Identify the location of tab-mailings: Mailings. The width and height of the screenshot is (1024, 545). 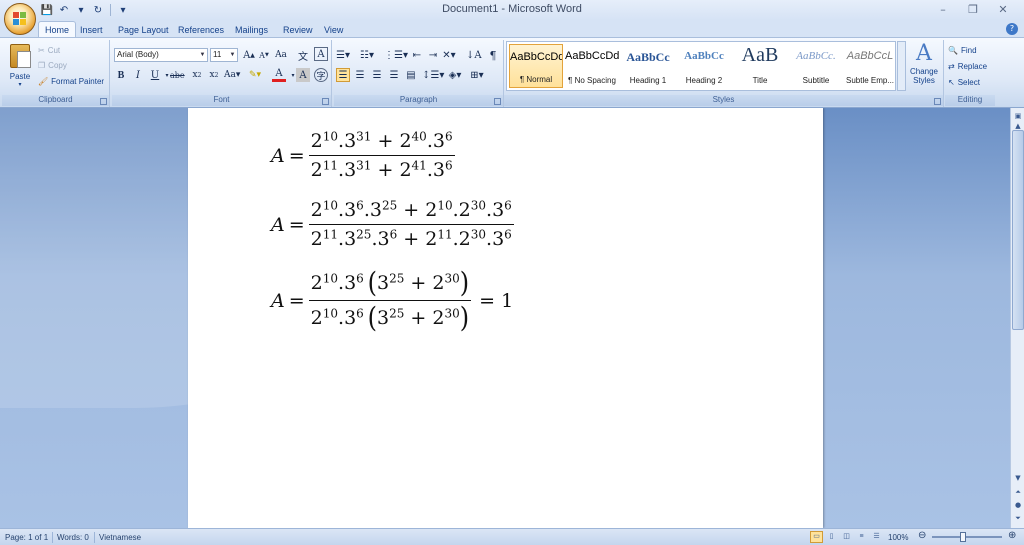
(251, 29).